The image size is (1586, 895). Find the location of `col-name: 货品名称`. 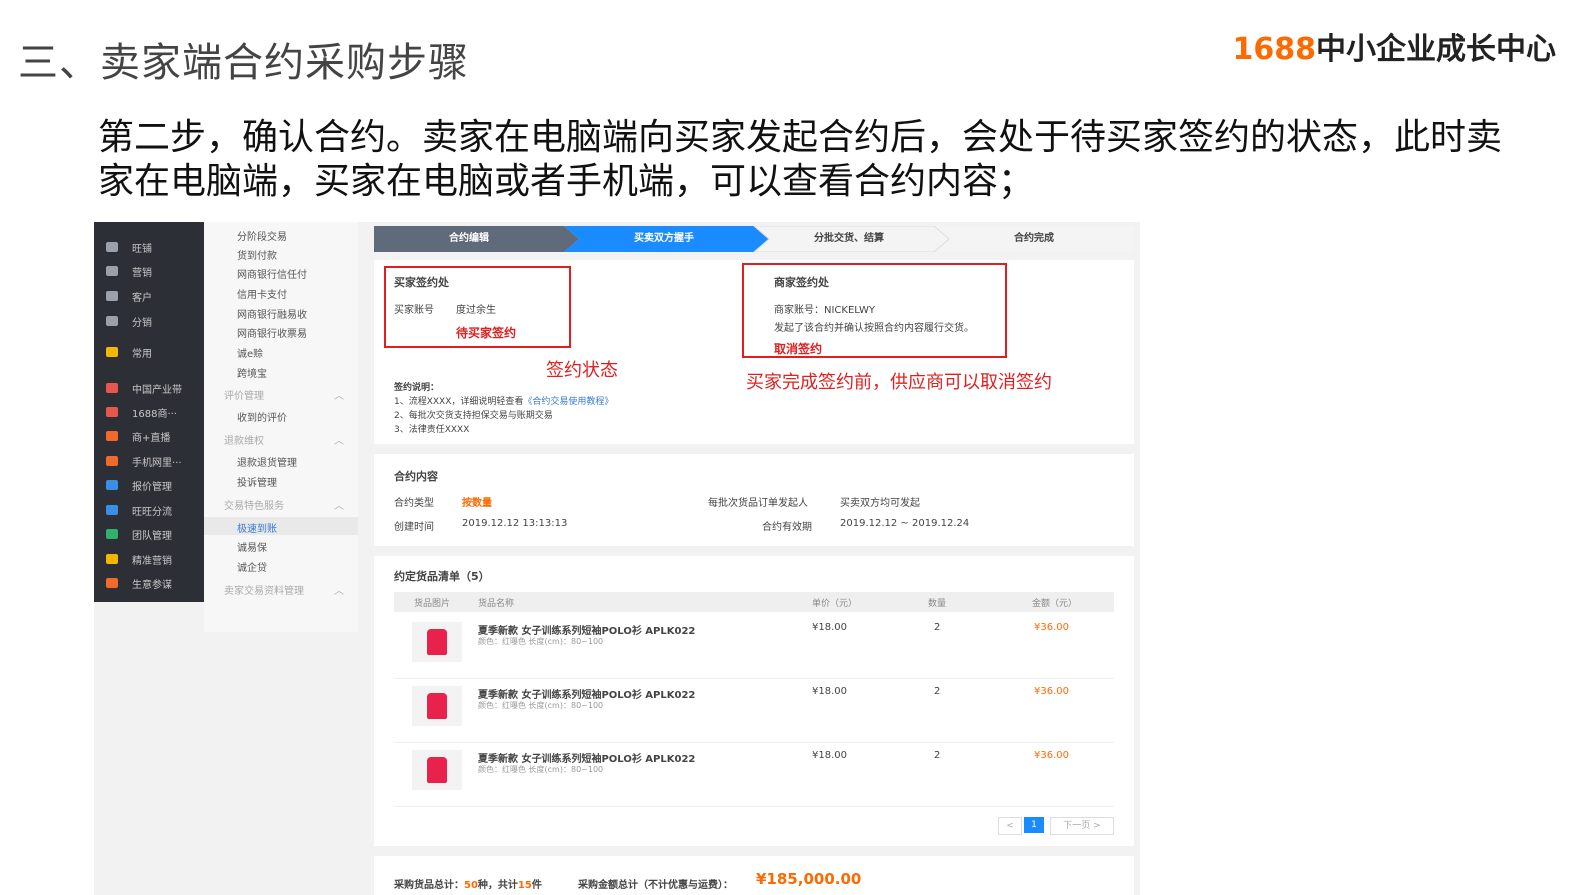

col-name: 货品名称 is located at coordinates (496, 604).